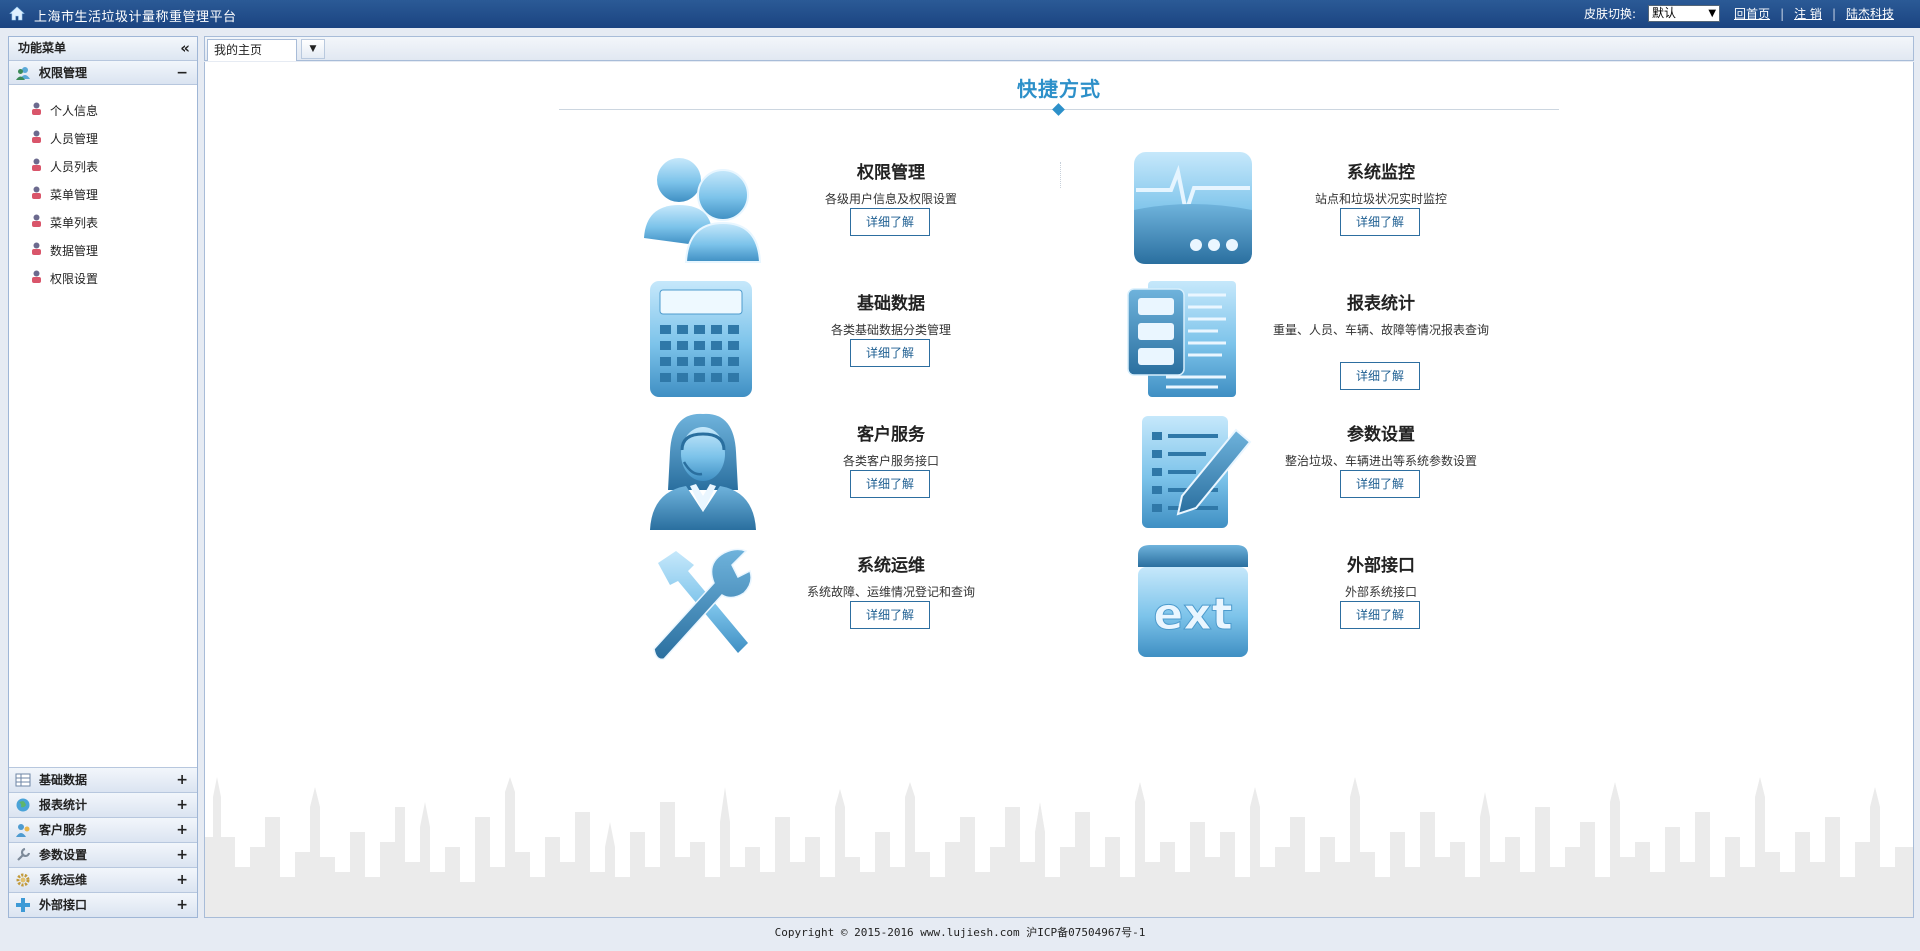 The width and height of the screenshot is (1920, 951). Describe the element at coordinates (1381, 435) in the screenshot. I see `card-title: 参数设置` at that location.